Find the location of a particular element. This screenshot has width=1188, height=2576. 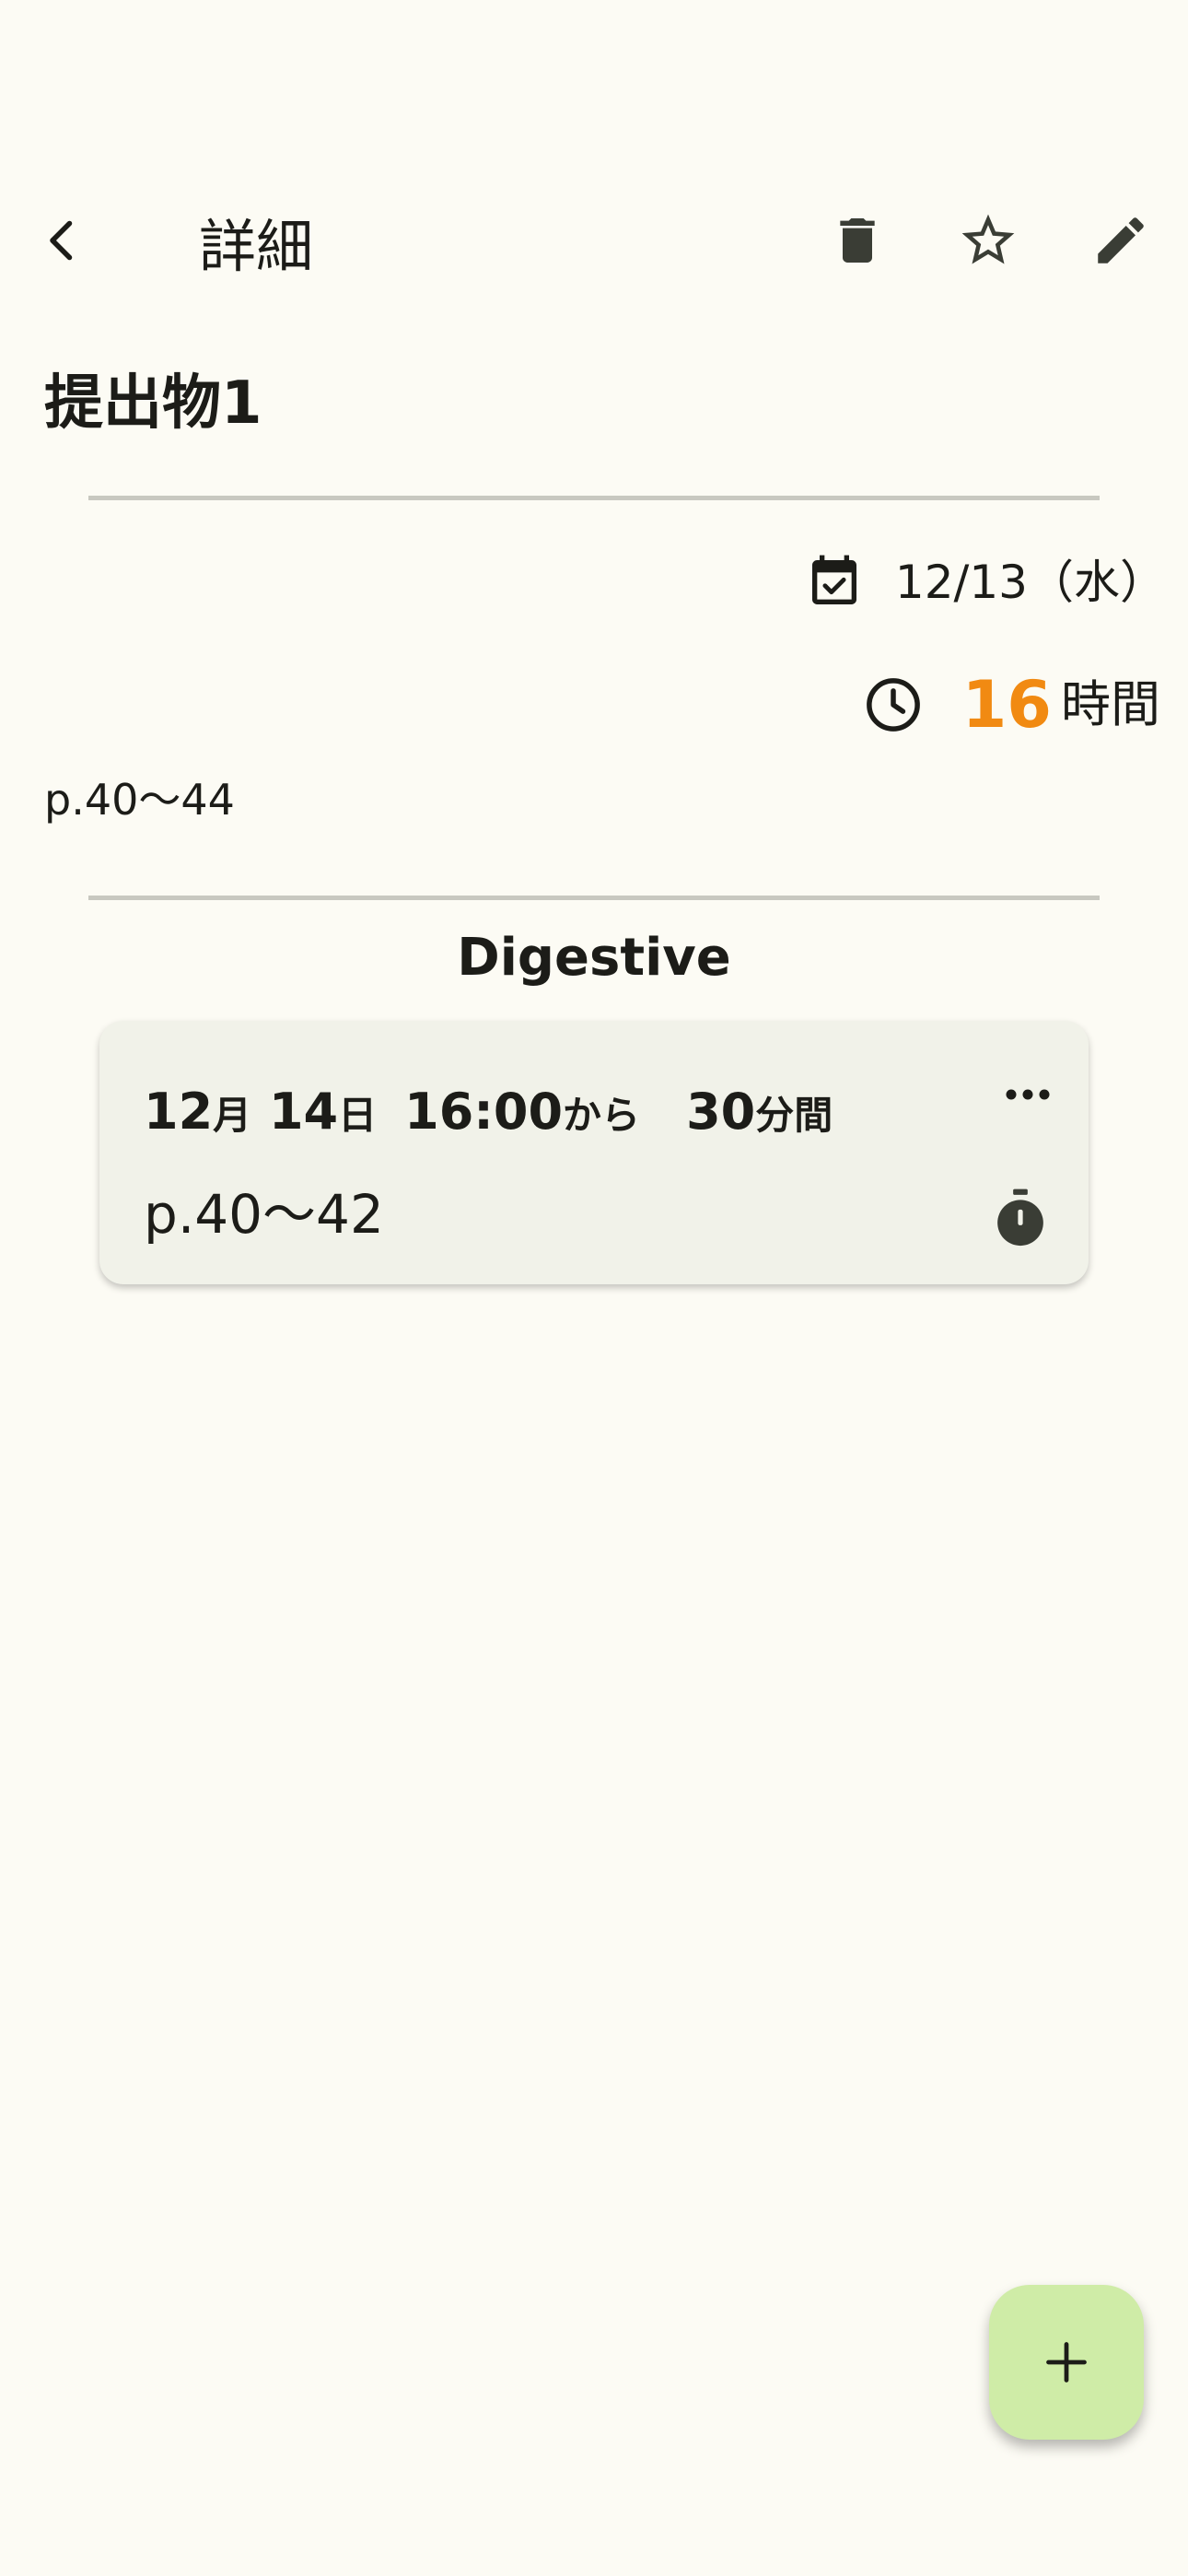

plus-icon is located at coordinates (1066, 2362).